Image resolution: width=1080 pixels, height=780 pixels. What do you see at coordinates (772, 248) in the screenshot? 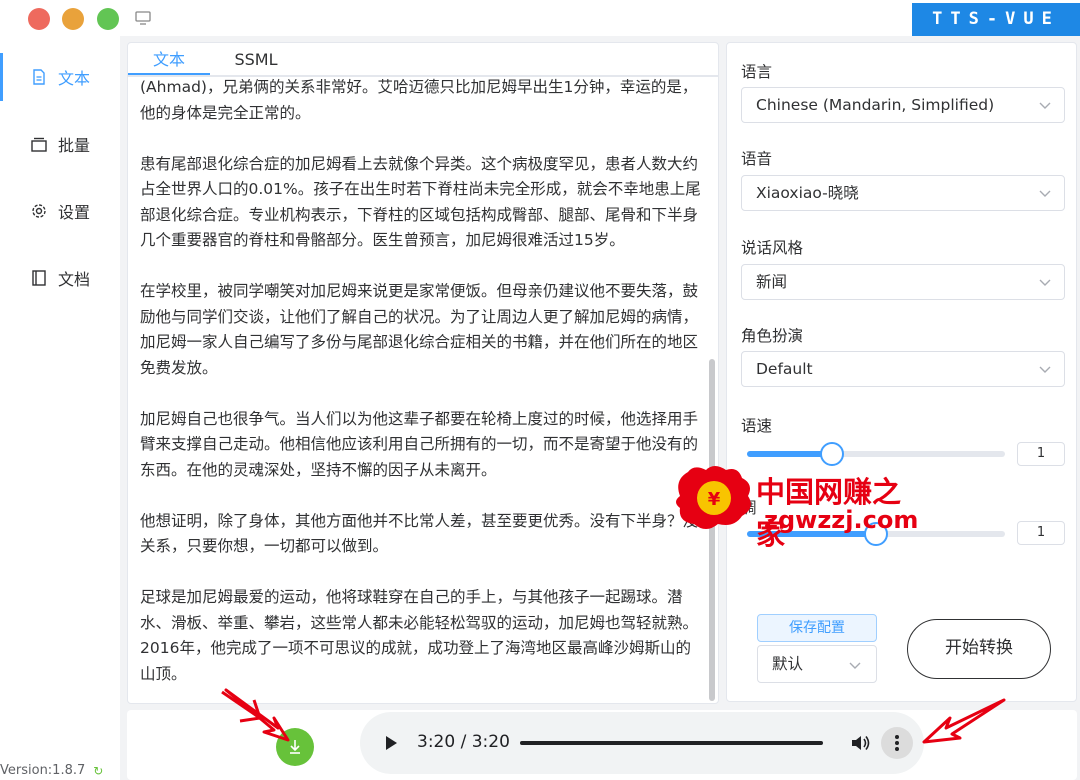
I see `style-label: 说话风格` at bounding box center [772, 248].